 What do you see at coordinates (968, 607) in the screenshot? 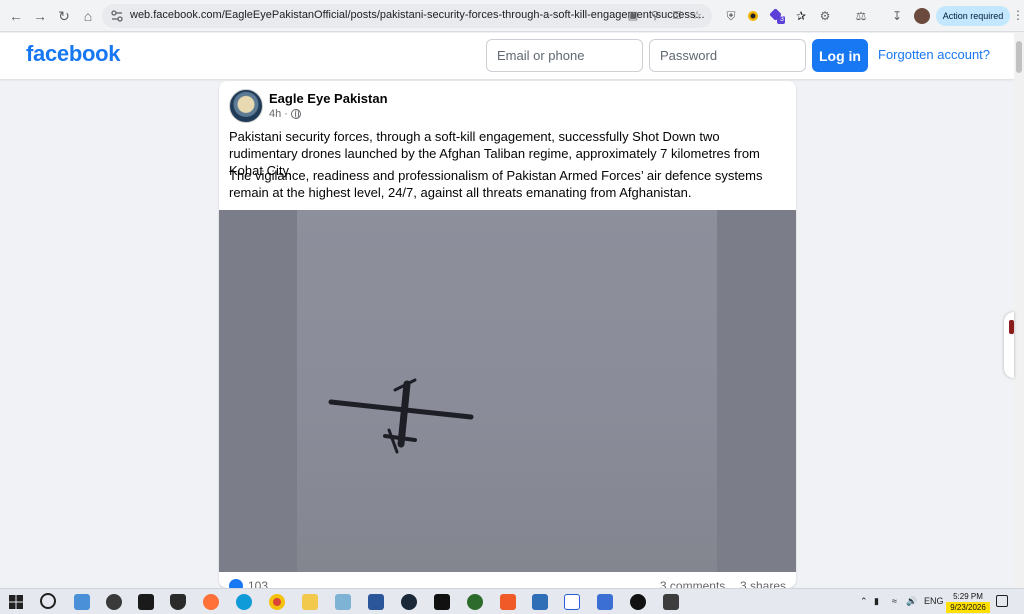
I see `clock-date: 9/23/2026` at bounding box center [968, 607].